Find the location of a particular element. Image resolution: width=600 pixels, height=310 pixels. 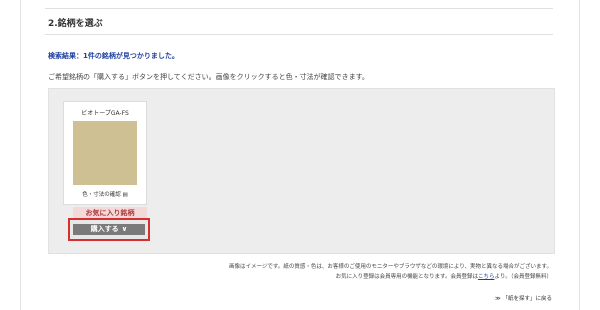

product-name: ビオトープGA-FS is located at coordinates (105, 113).